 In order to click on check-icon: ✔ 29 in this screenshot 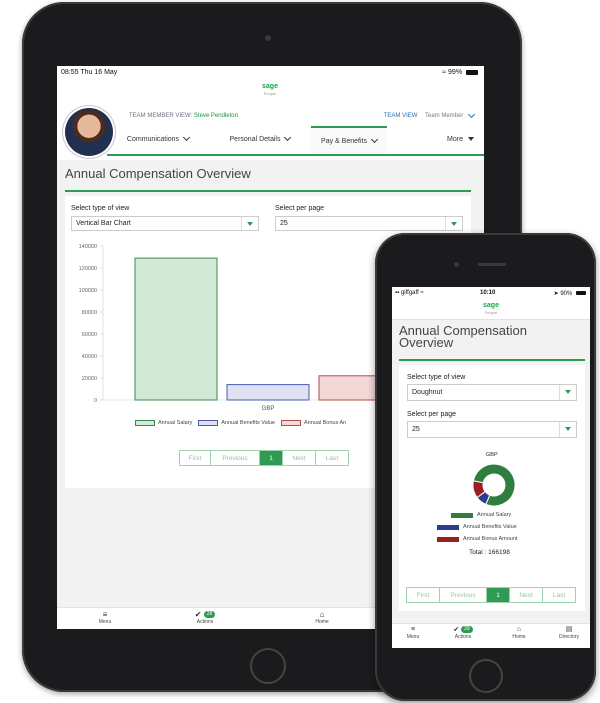, I will do `click(463, 630)`.